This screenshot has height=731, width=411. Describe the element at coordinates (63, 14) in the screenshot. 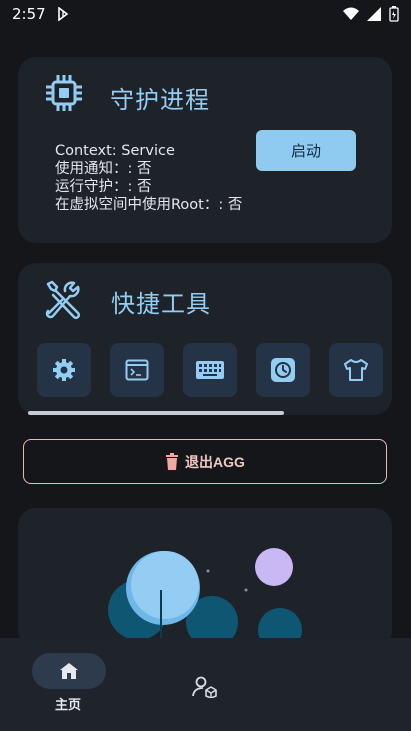

I see `app-notification-icon` at that location.